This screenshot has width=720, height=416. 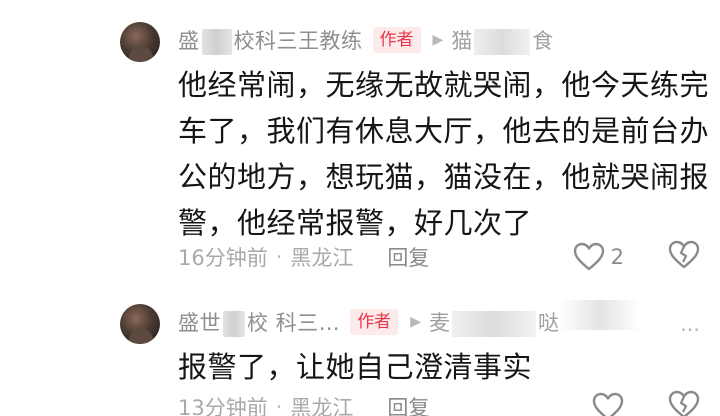 I want to click on reply-target-suffix: 食, so click(x=543, y=41).